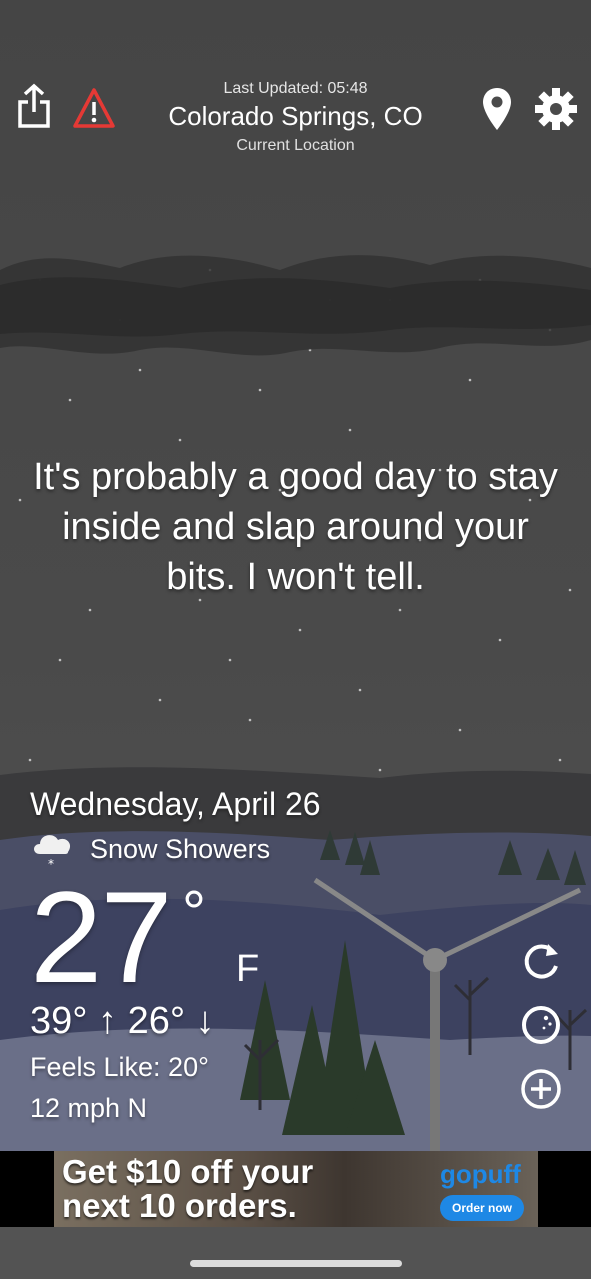 The height and width of the screenshot is (1279, 591). Describe the element at coordinates (194, 912) in the screenshot. I see `degree-symbol: °` at that location.